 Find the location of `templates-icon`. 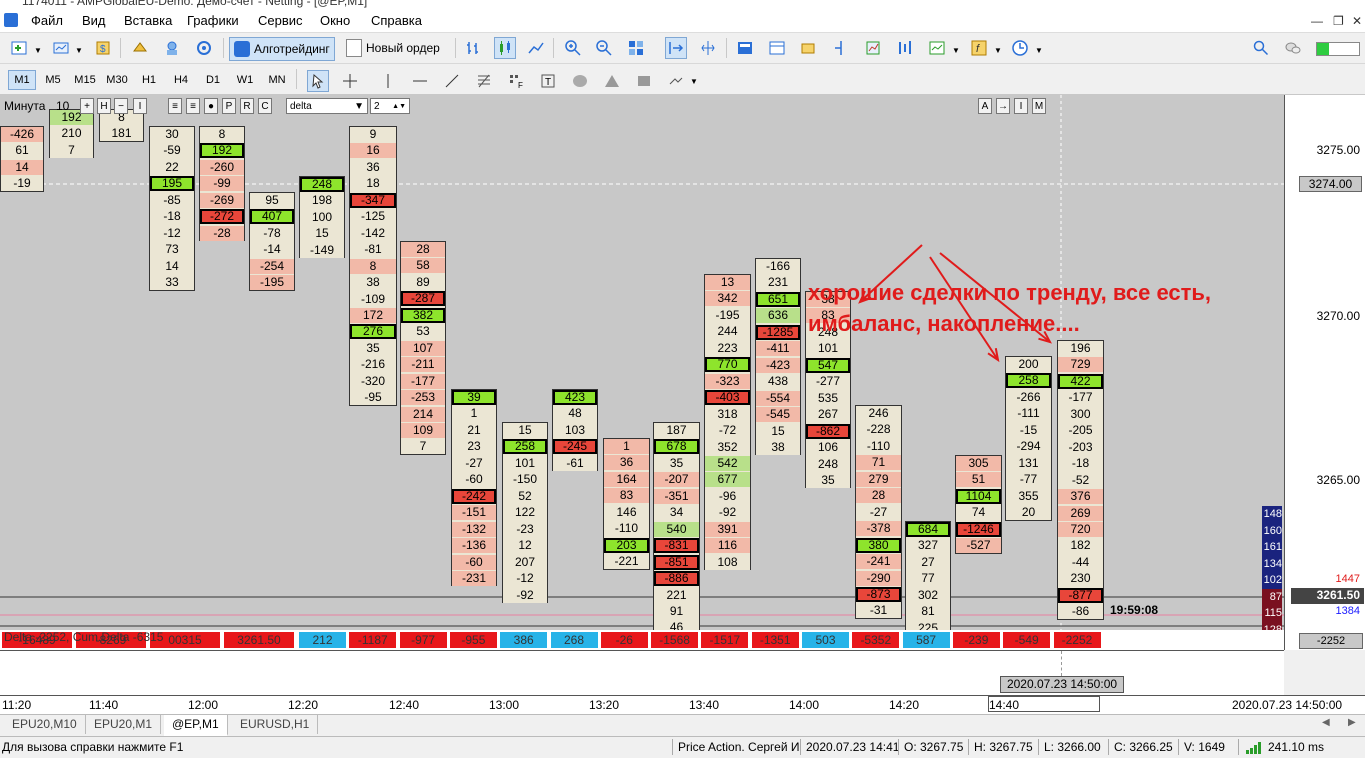

templates-icon is located at coordinates (937, 48).